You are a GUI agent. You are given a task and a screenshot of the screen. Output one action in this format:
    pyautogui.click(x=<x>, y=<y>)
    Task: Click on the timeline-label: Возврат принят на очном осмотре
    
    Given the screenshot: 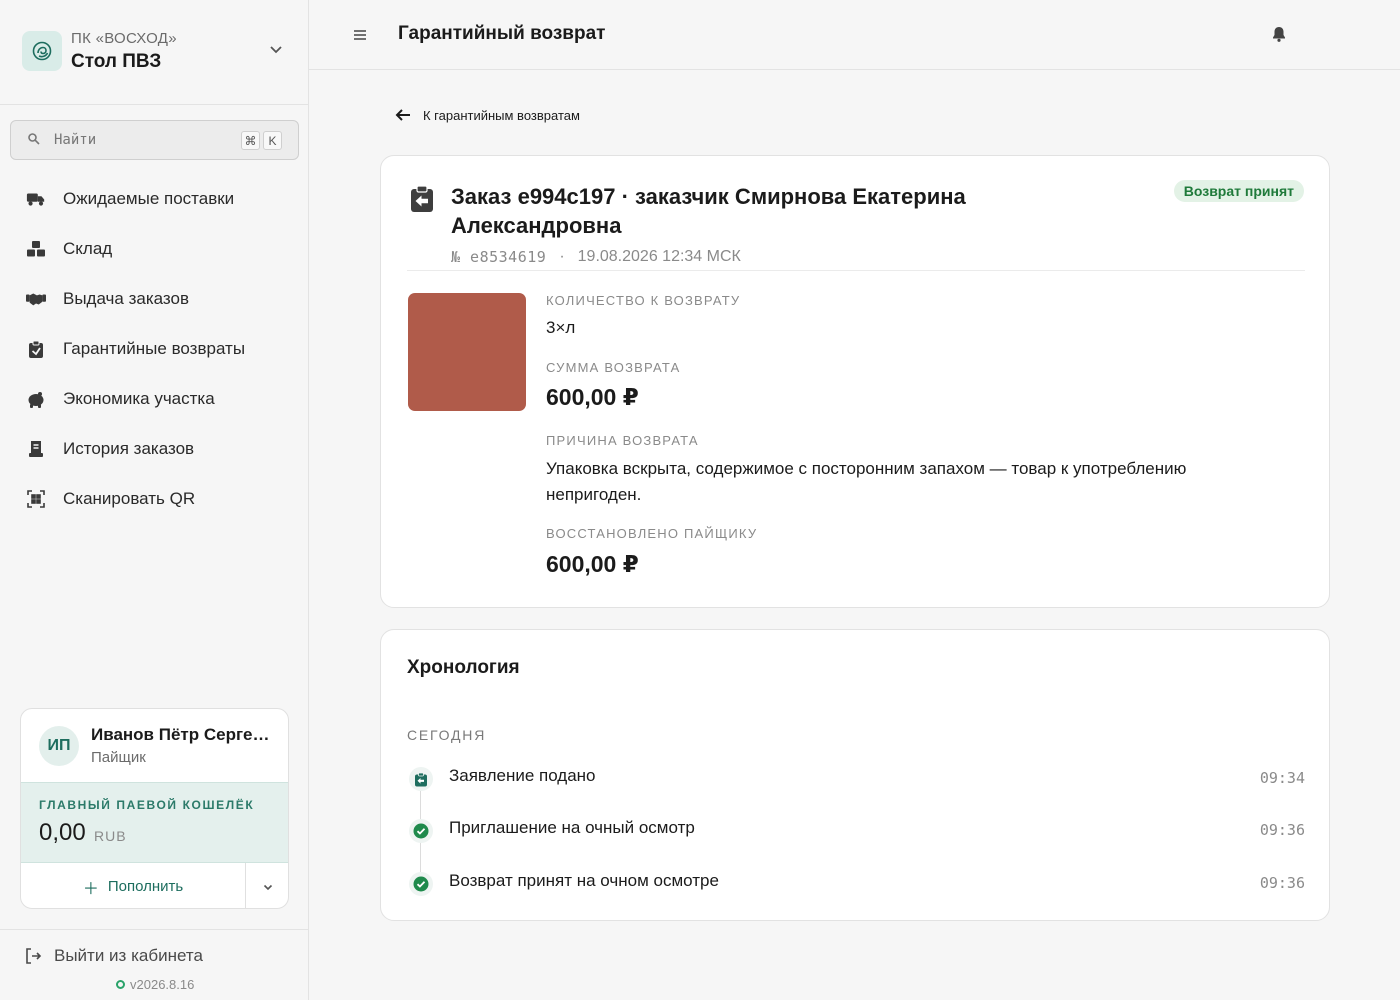 What is the action you would take?
    pyautogui.click(x=584, y=880)
    